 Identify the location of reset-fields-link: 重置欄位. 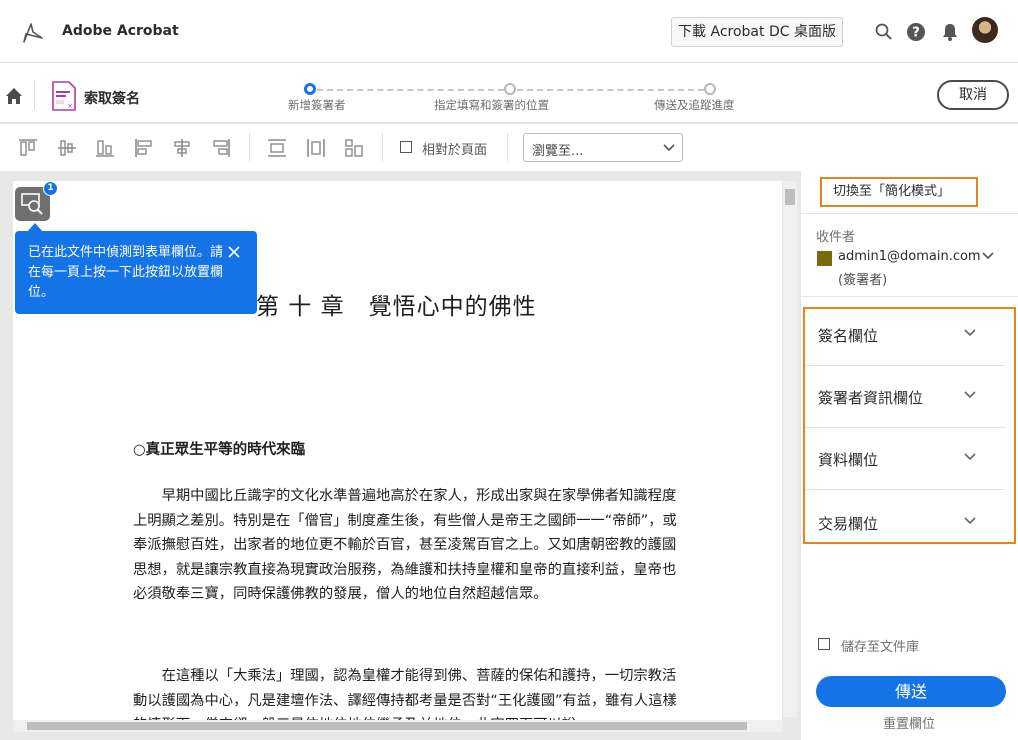
(909, 722).